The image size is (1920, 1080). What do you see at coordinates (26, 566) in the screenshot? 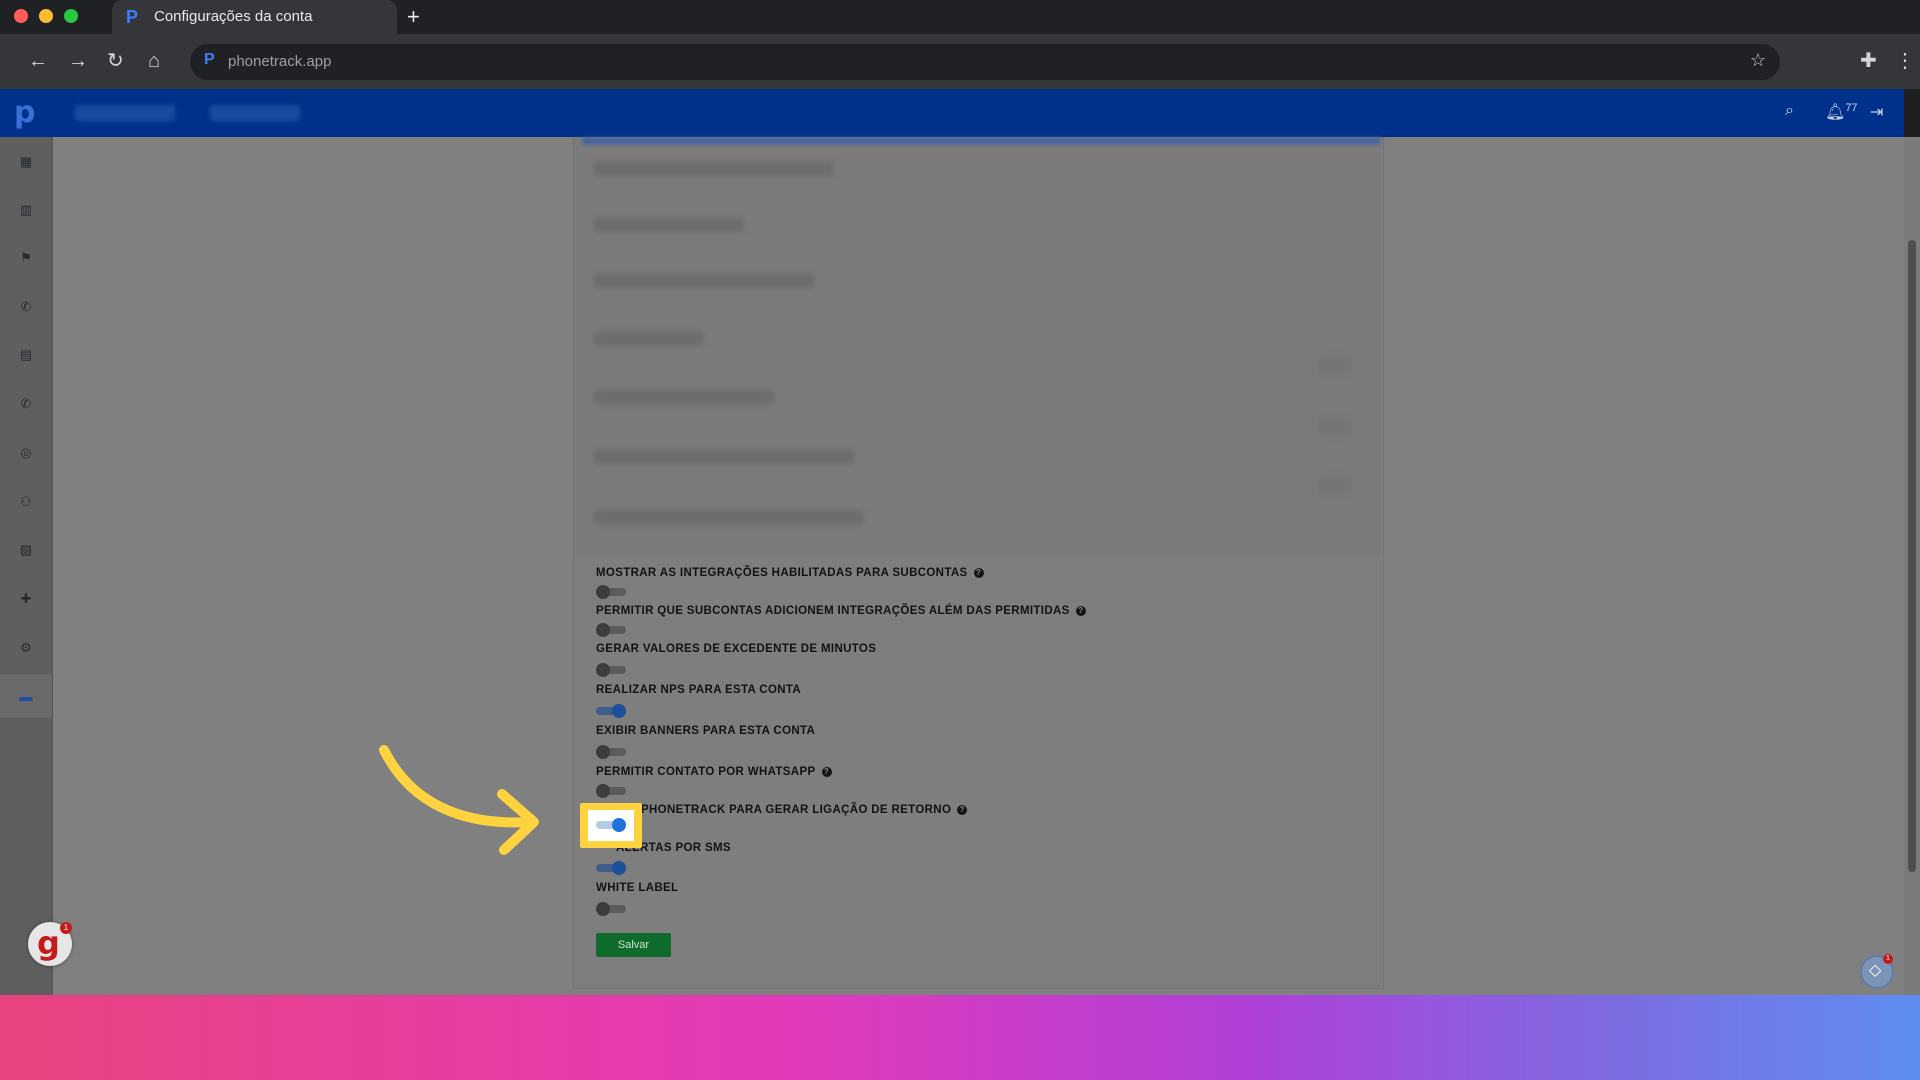
I see `sidebar: ▦ ▥ ⚑ ✆ ▤ ✆ ◎ ⚇ ▧ ✚ ⚙ ▬` at bounding box center [26, 566].